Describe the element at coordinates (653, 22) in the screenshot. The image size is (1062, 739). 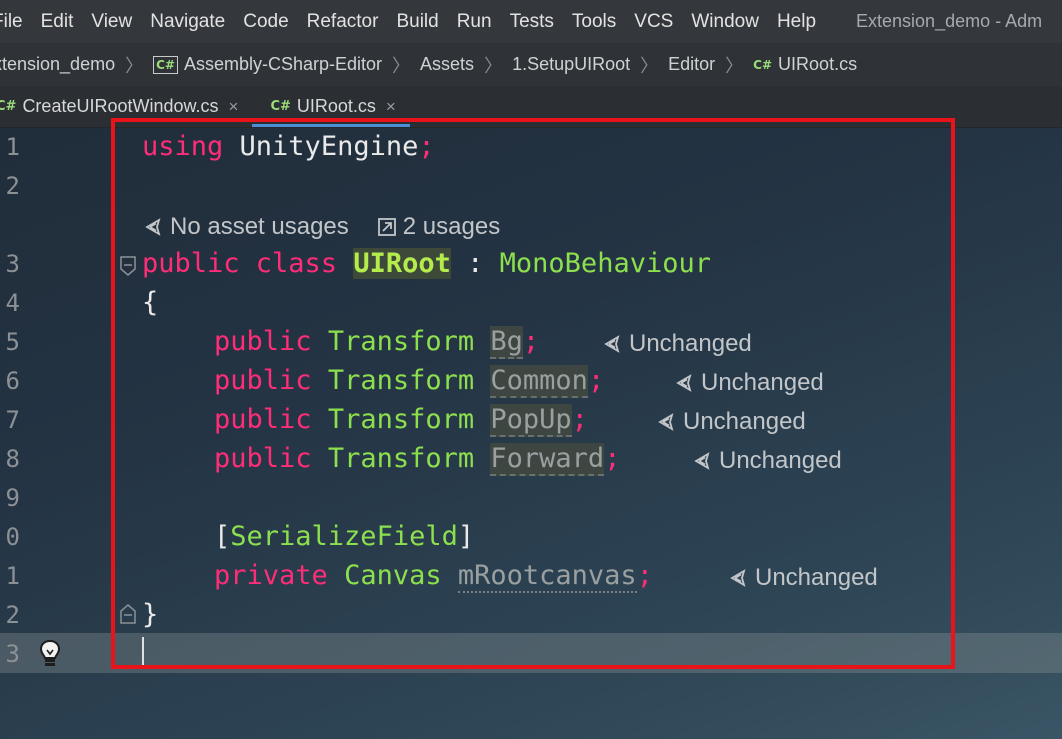
I see `menu-vcs: VCS` at that location.